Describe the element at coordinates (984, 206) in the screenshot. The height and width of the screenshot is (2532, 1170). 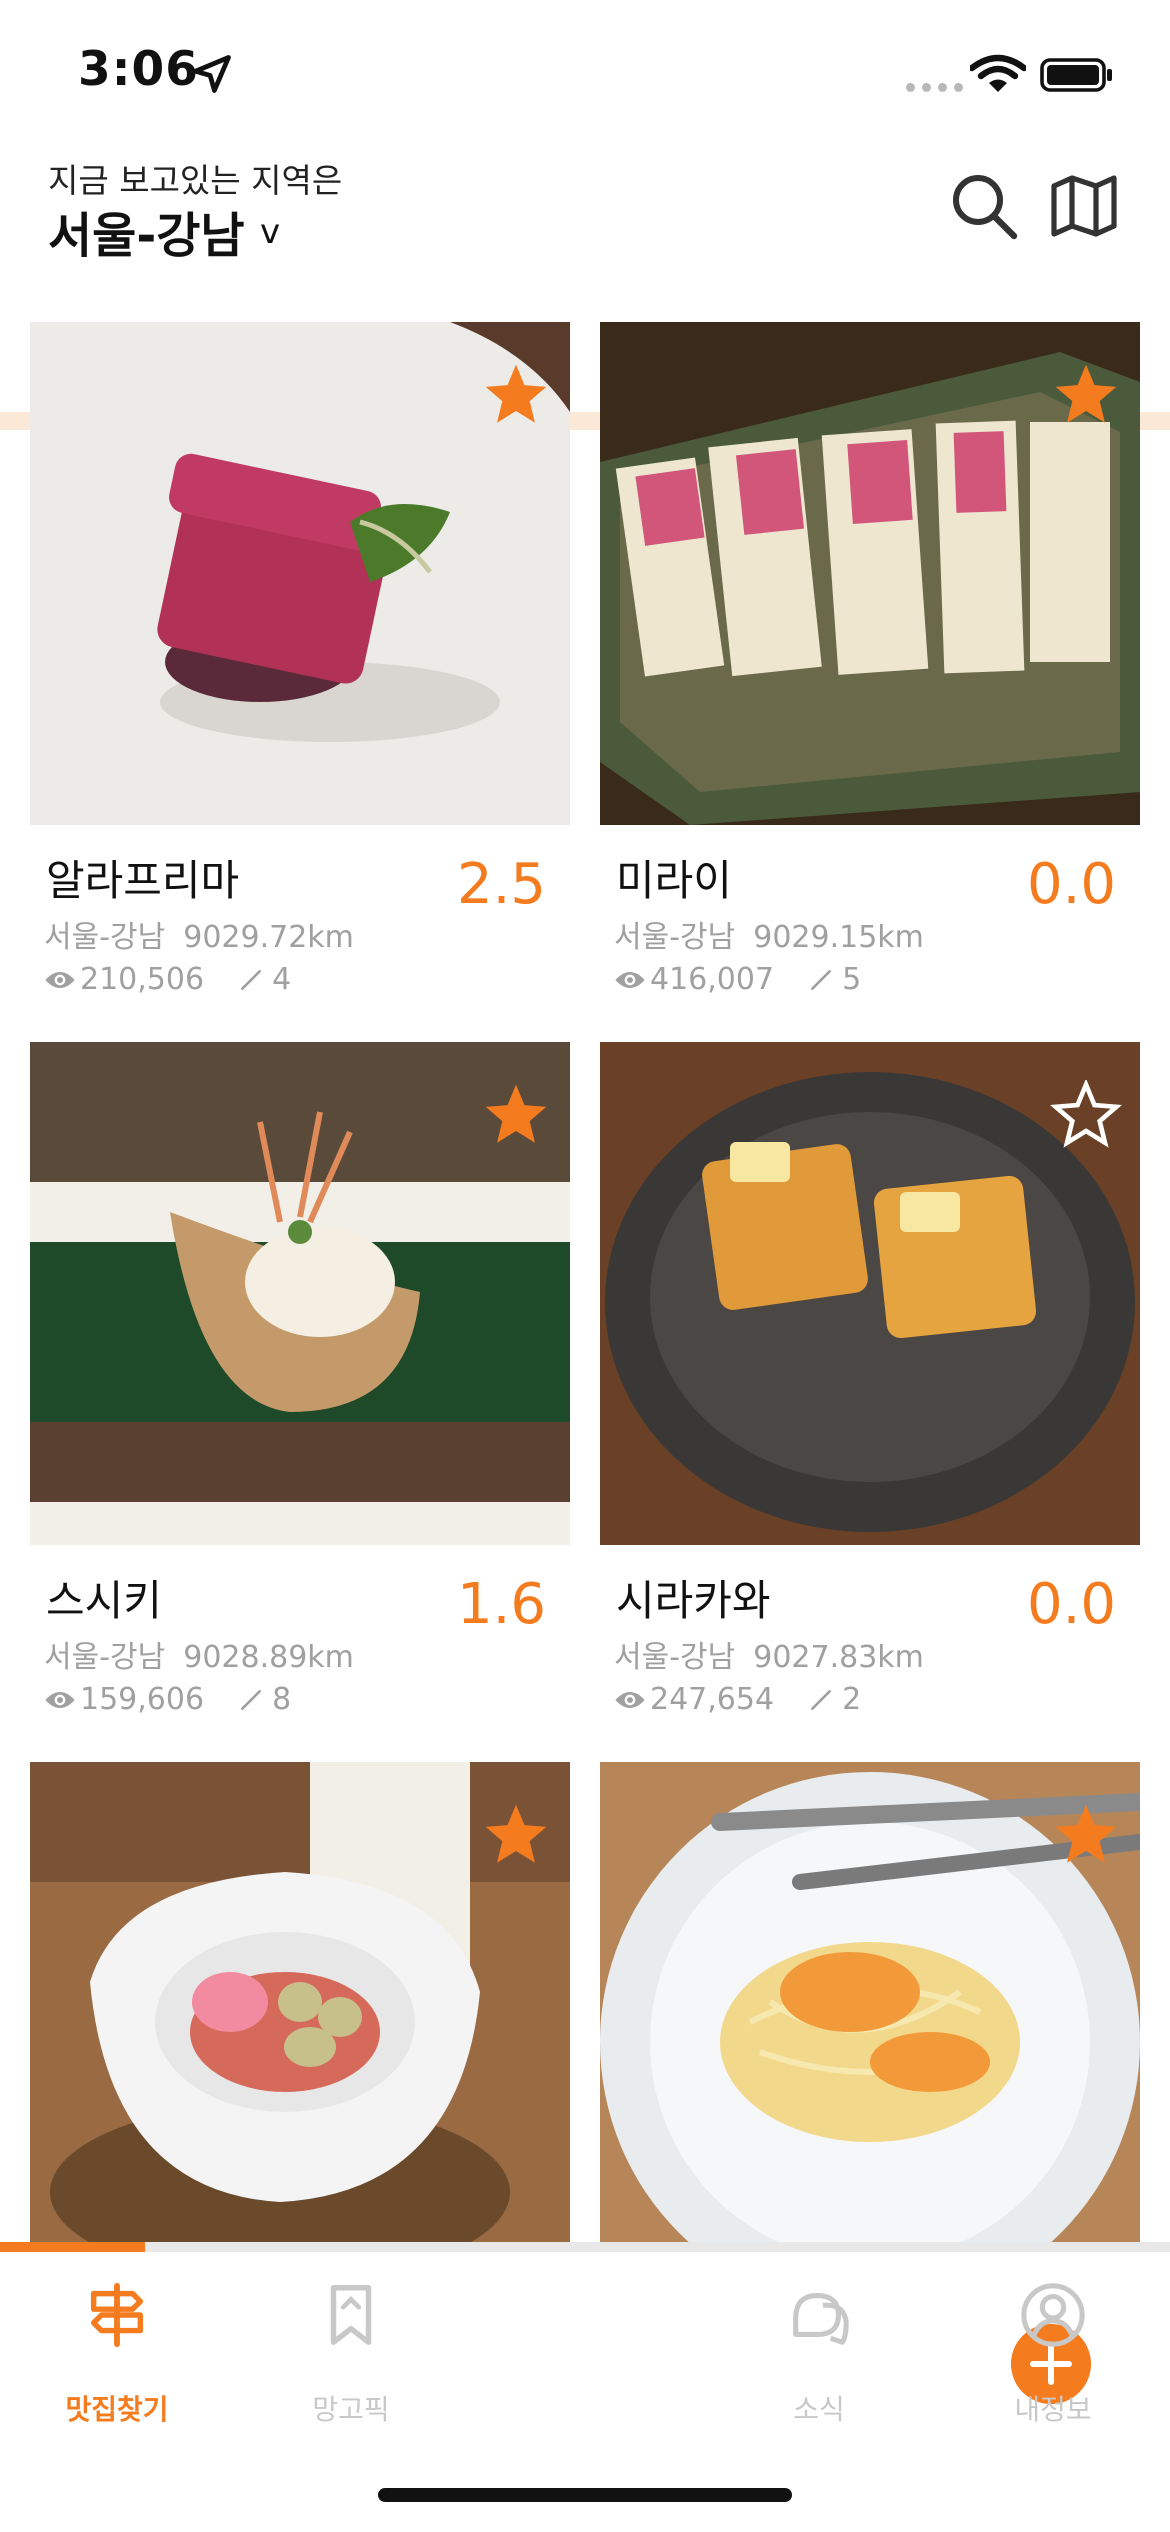
I see `search-icon` at that location.